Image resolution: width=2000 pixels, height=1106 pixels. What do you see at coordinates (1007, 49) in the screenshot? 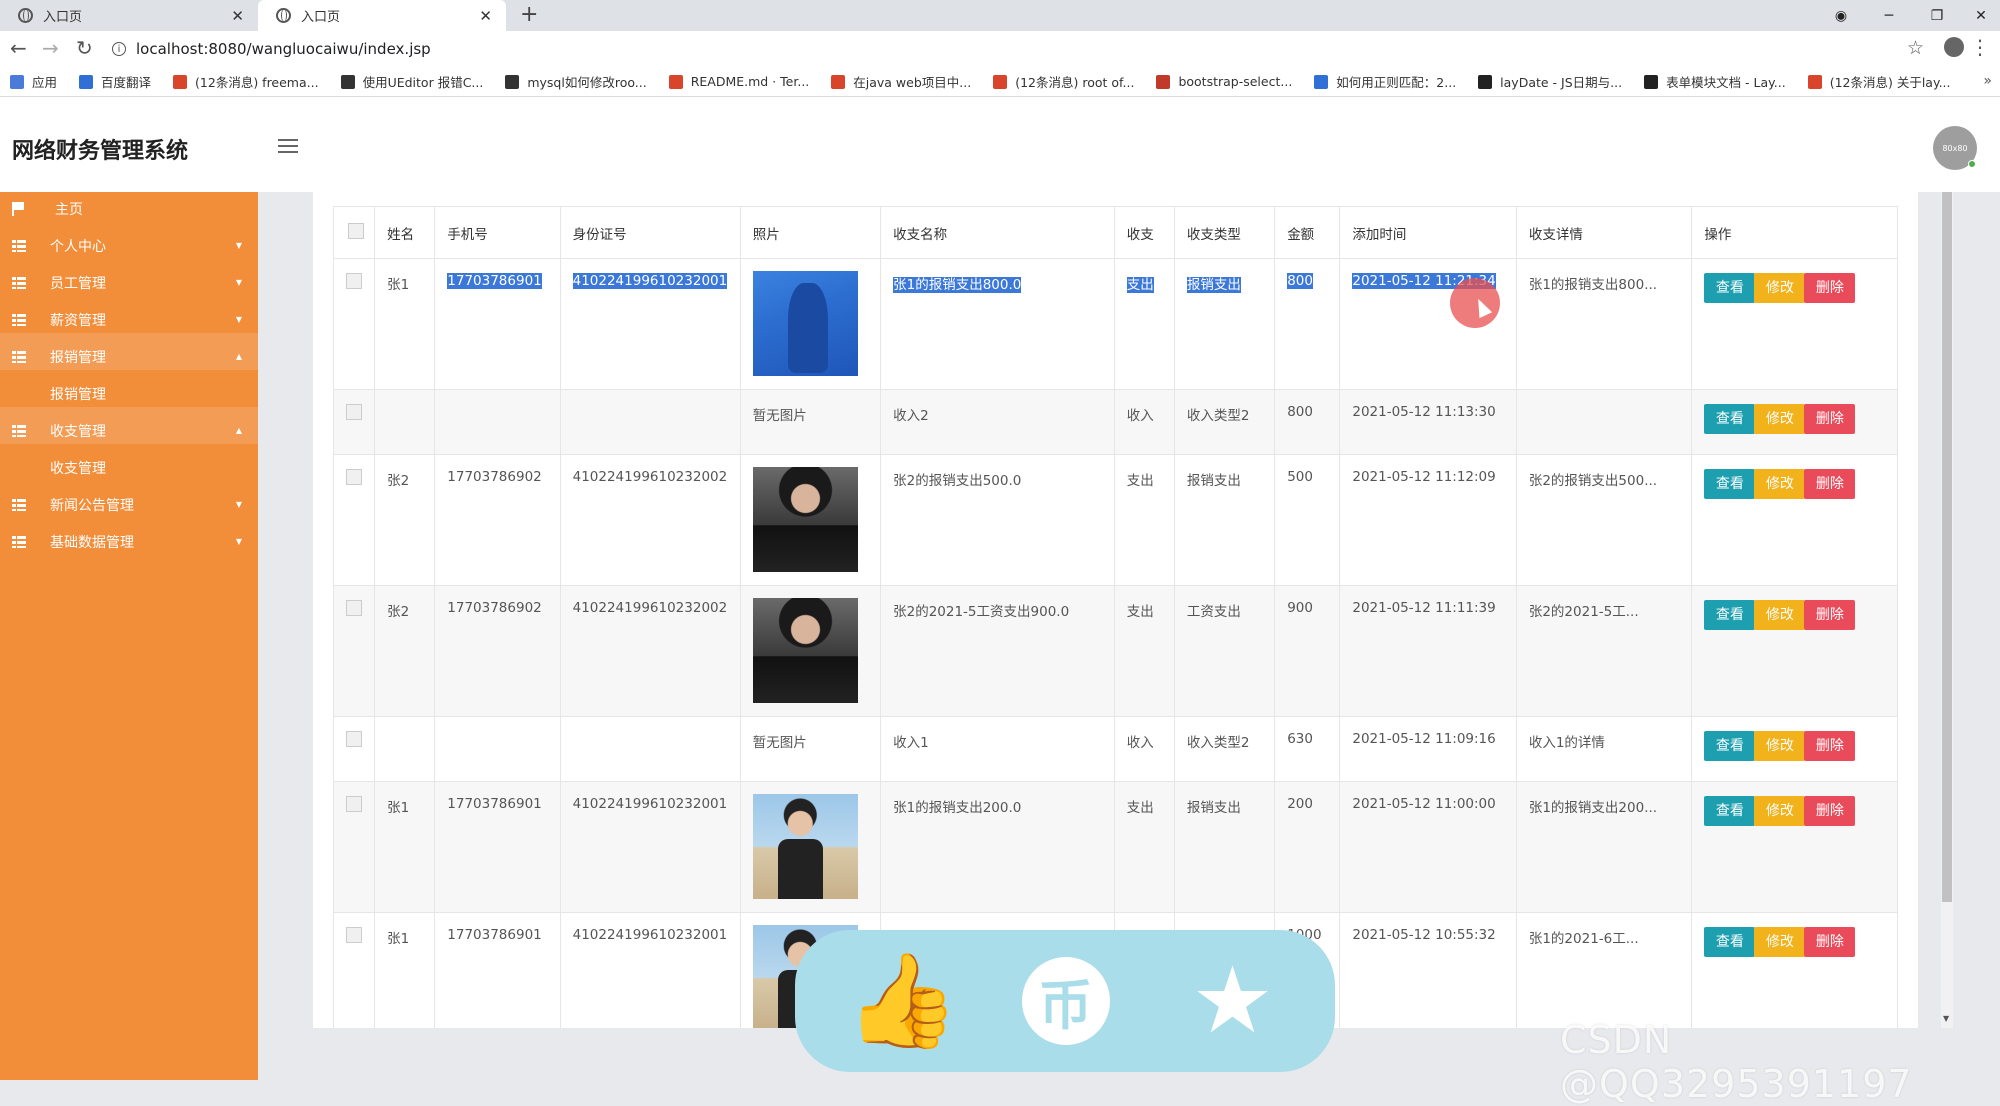
I see `url-field: i localhost:8080/wangluocaiwu/index.jsp` at bounding box center [1007, 49].